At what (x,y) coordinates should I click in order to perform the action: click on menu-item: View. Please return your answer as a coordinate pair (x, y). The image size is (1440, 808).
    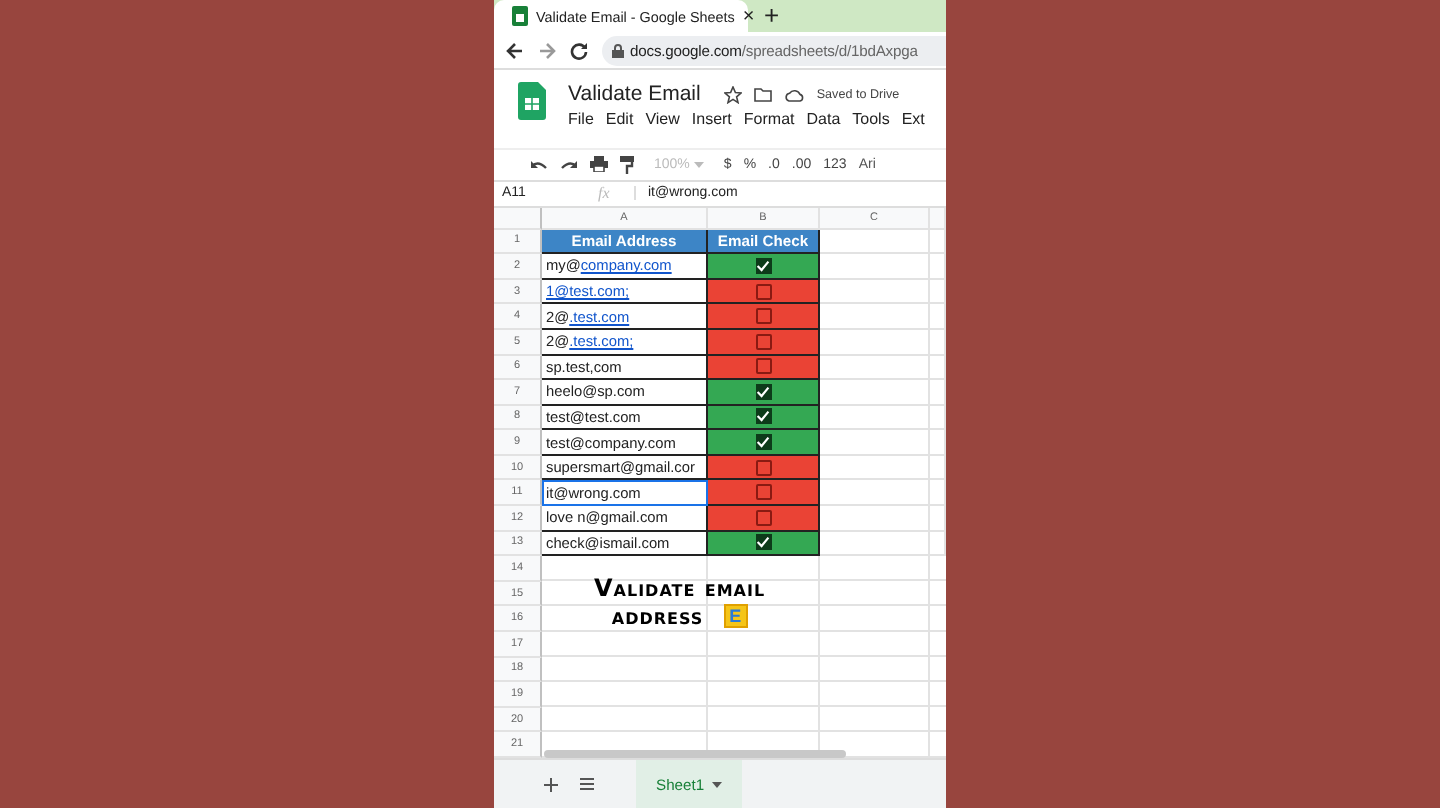
    Looking at the image, I should click on (662, 119).